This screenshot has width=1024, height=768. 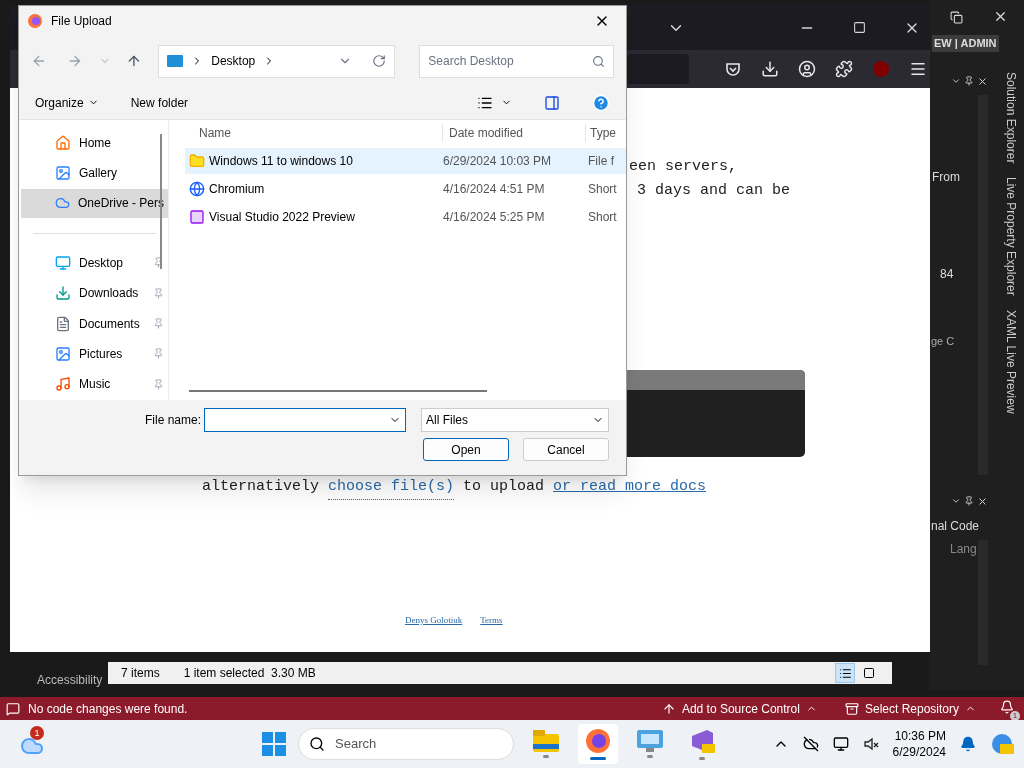 What do you see at coordinates (956, 17) in the screenshot?
I see `restore-icon` at bounding box center [956, 17].